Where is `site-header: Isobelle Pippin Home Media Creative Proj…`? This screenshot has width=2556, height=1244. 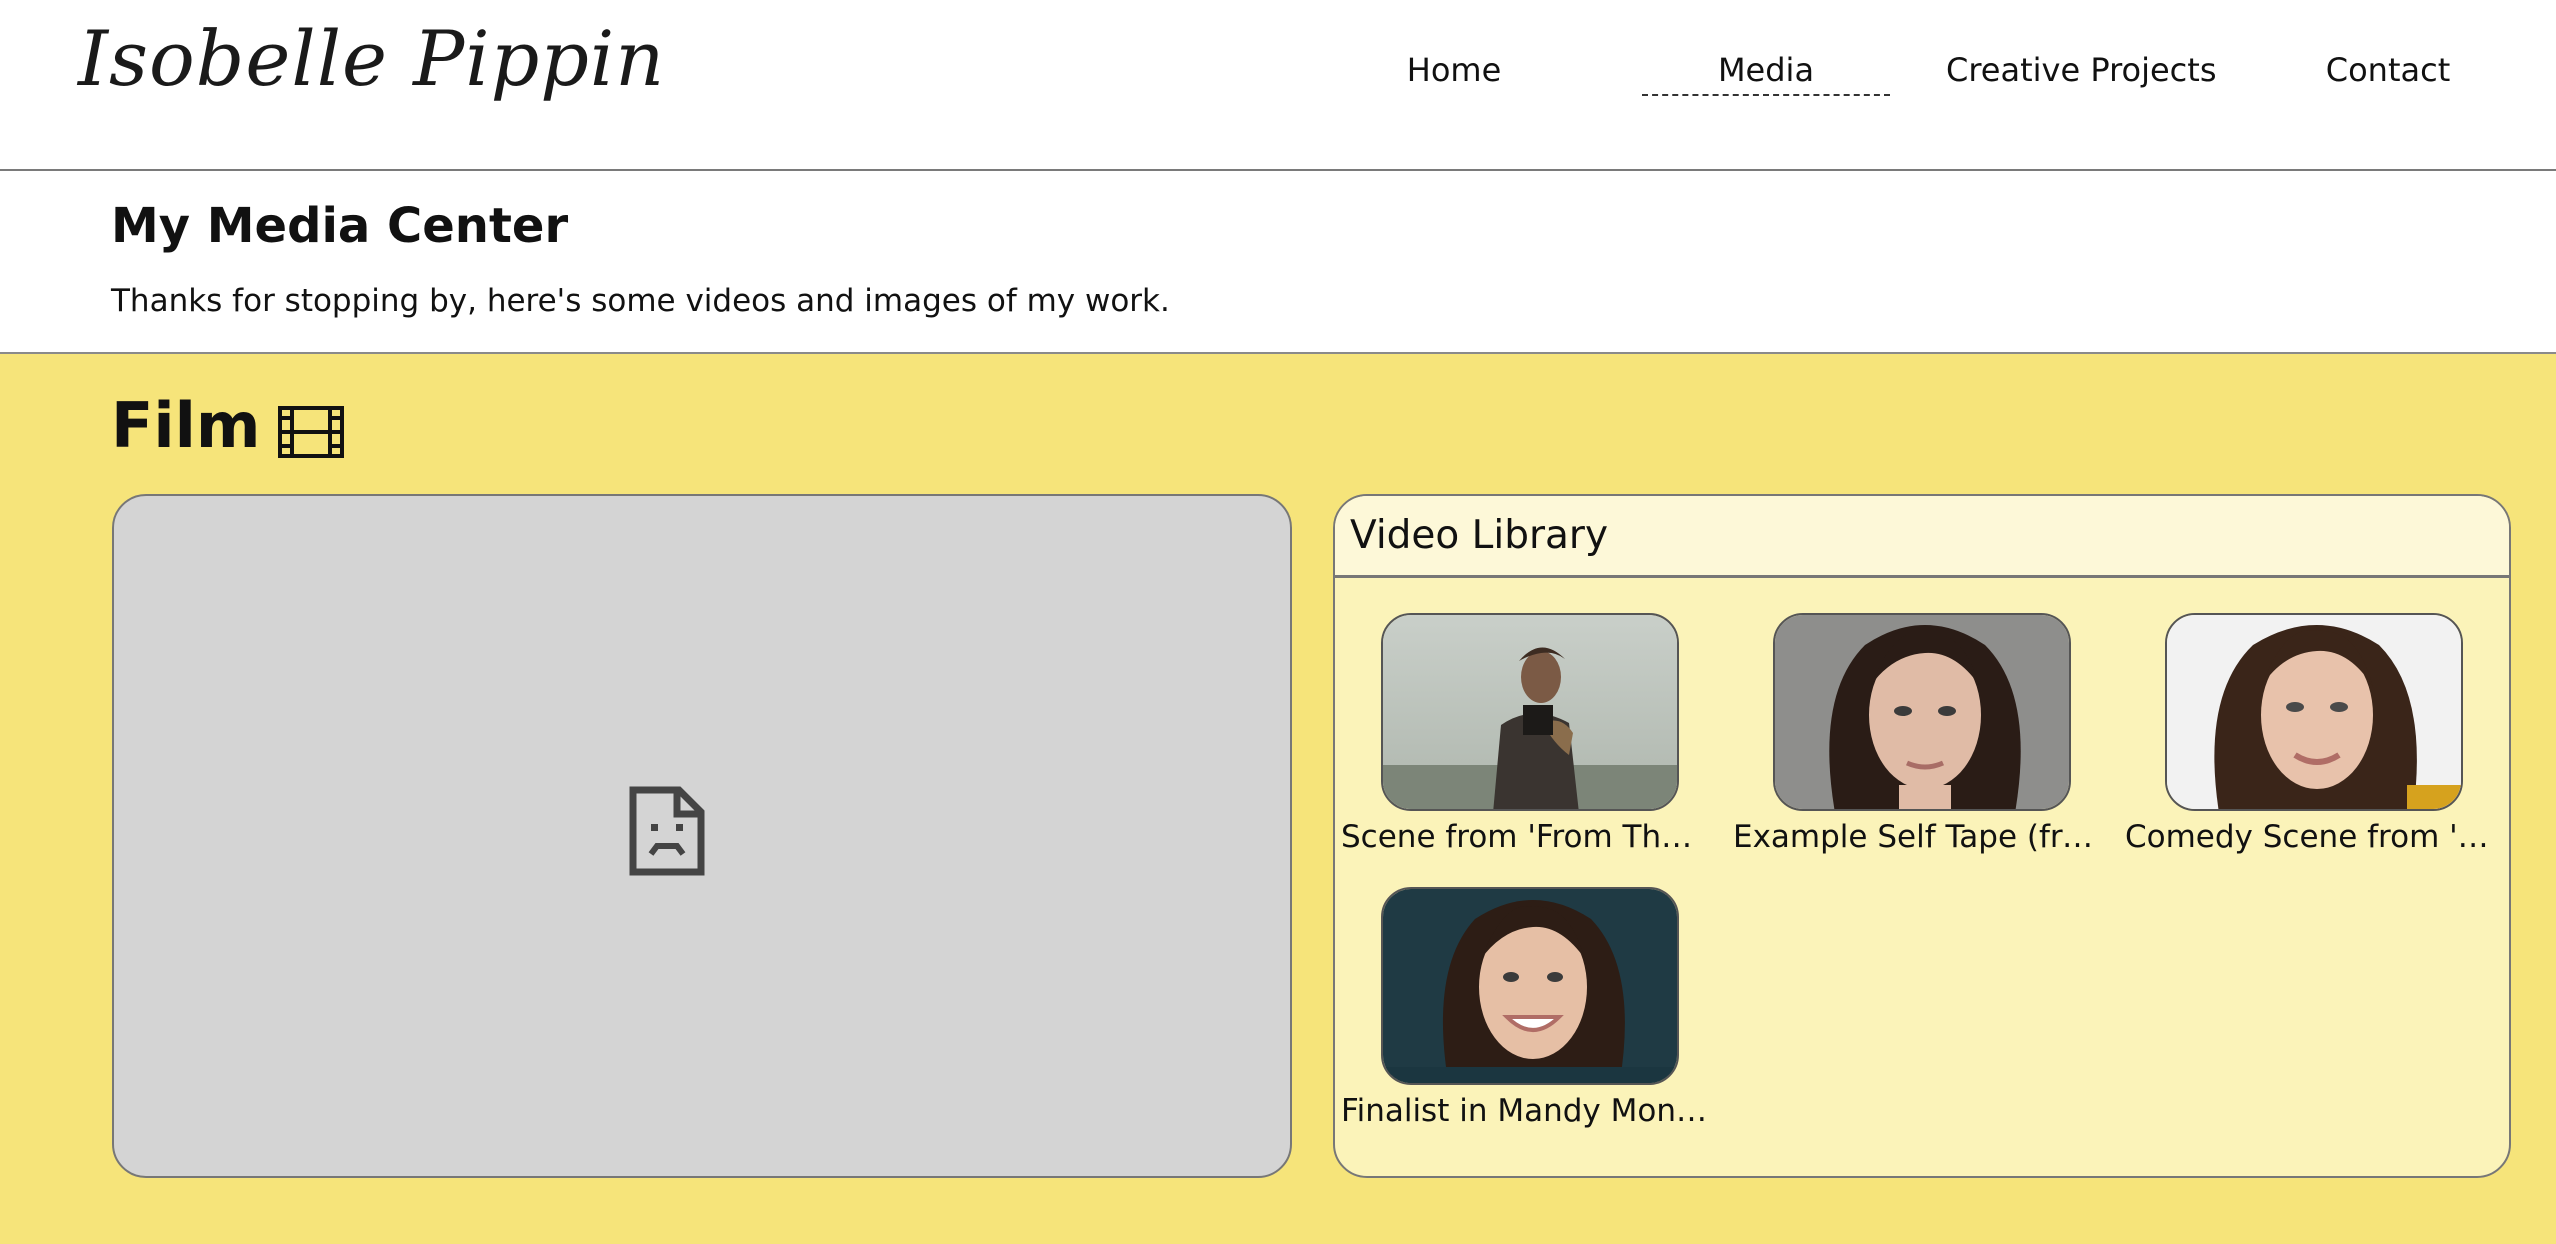
site-header: Isobelle Pippin Home Media Creative Proj… is located at coordinates (1278, 85).